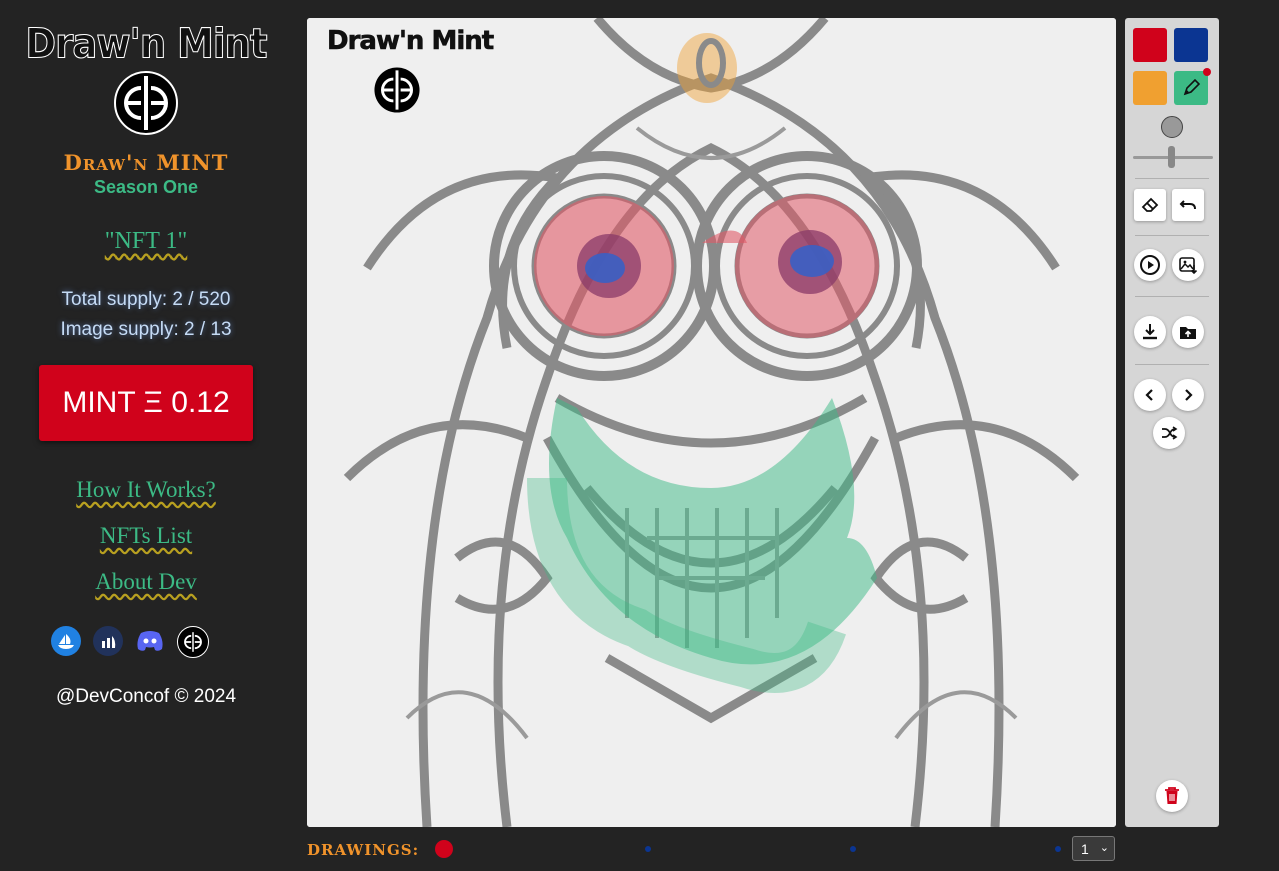  I want to click on logo-mark-icon, so click(146, 103).